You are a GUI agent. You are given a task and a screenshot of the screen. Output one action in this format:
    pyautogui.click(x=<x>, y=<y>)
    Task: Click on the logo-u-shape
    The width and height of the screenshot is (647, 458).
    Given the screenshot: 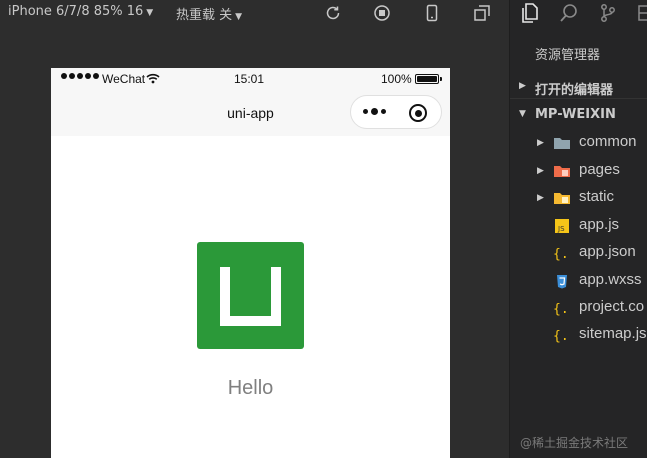 What is the action you would take?
    pyautogui.click(x=250, y=296)
    